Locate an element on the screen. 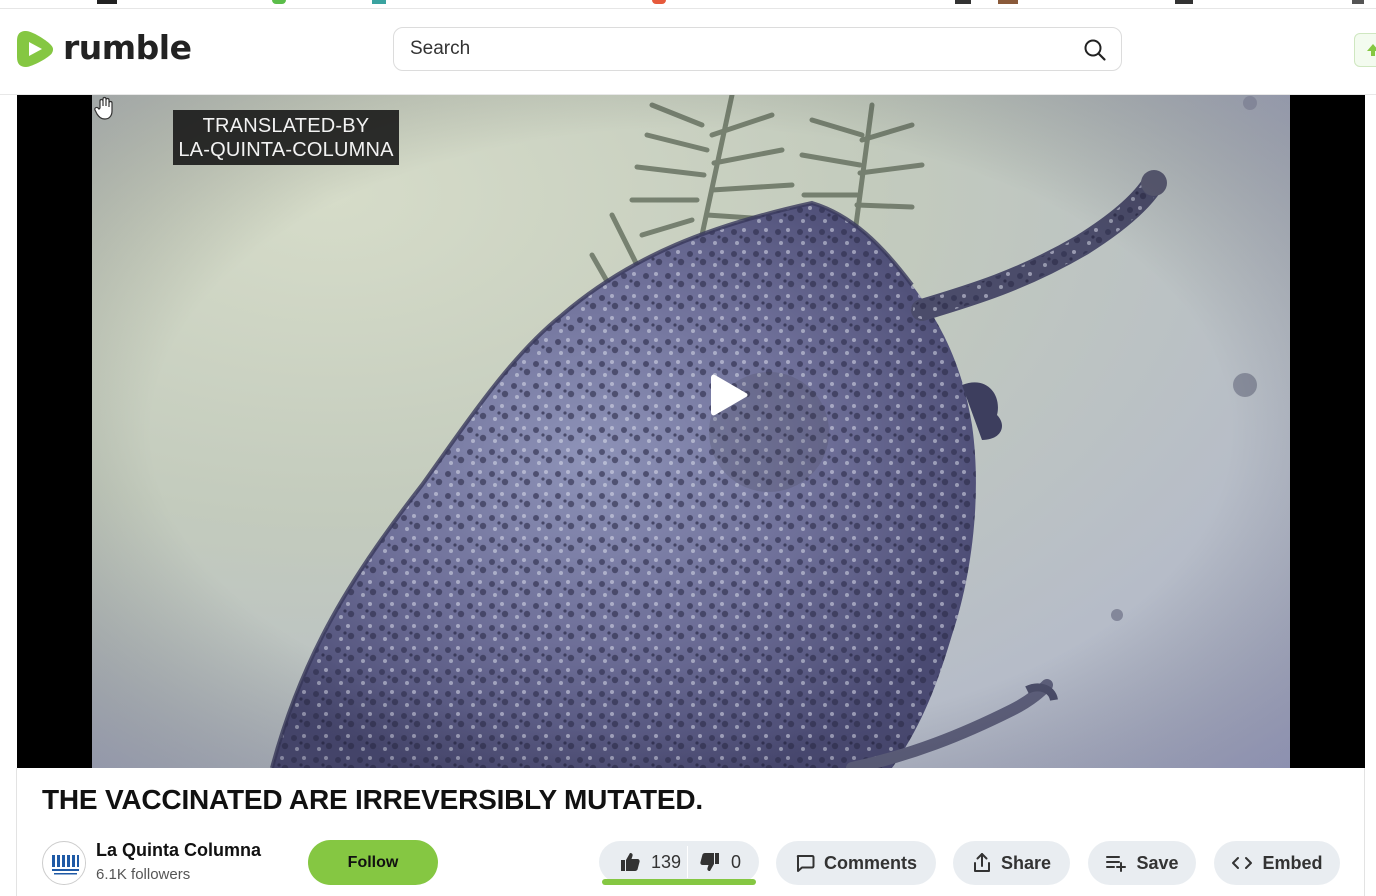 This screenshot has height=896, width=1376. comments-button: Comments is located at coordinates (856, 863).